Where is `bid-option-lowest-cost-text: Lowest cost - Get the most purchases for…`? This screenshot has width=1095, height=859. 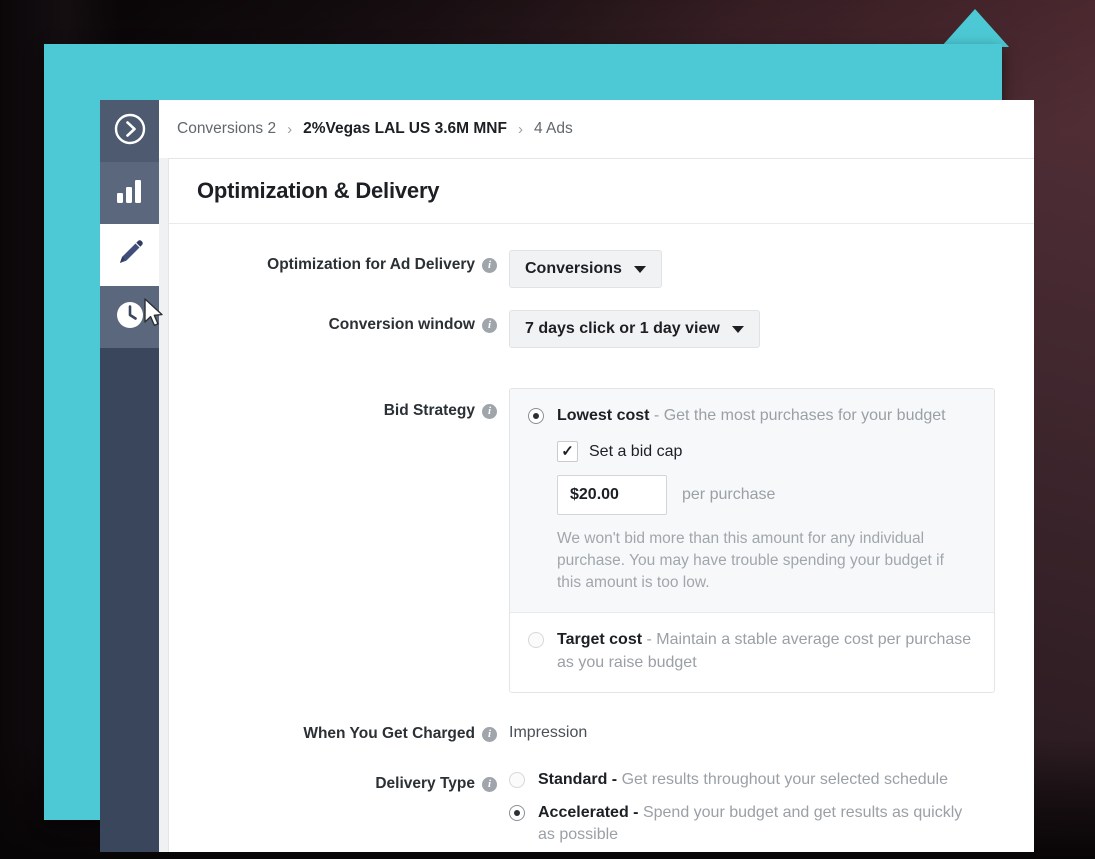 bid-option-lowest-cost-text: Lowest cost - Get the most purchases for… is located at coordinates (766, 416).